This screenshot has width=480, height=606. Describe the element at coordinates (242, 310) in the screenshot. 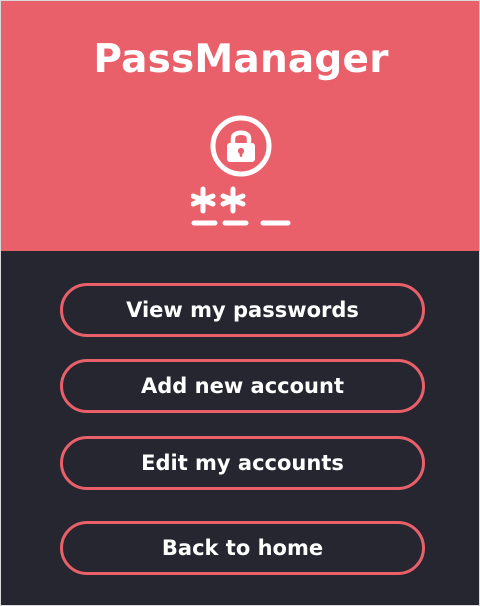

I see `view-passwords-button: View my passwords` at that location.